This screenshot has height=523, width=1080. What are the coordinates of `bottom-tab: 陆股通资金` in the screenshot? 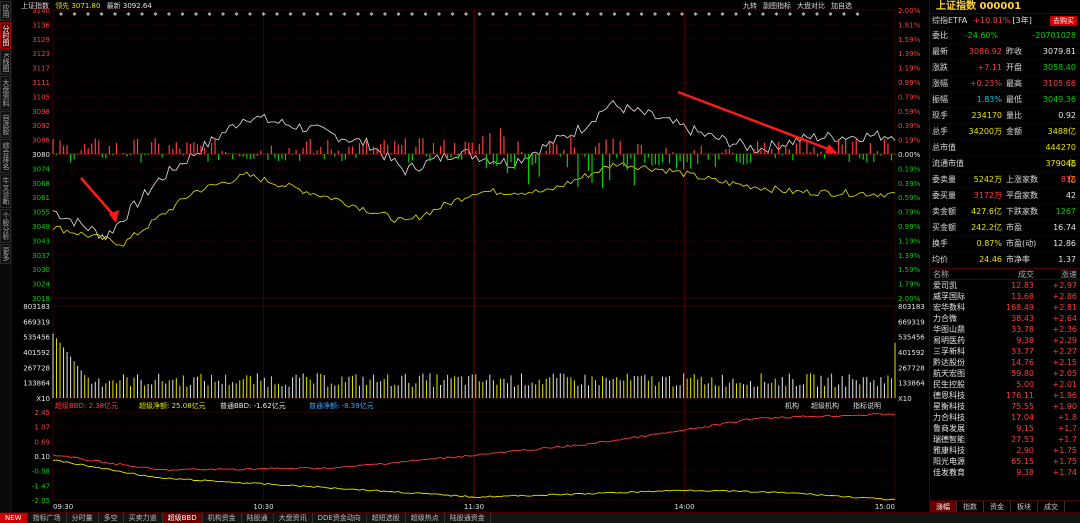 It's located at (468, 518).